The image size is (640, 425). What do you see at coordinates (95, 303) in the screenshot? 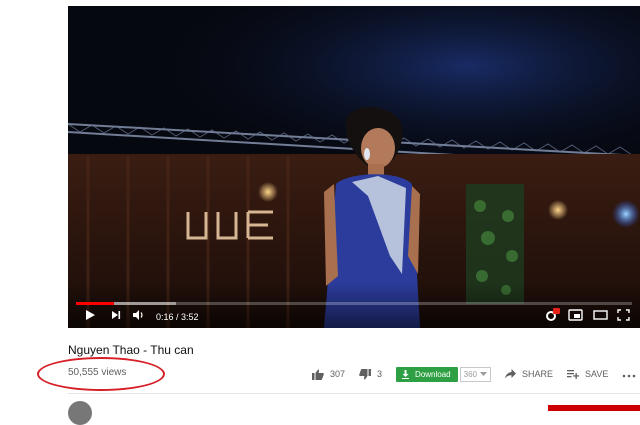
I see `progress-played` at bounding box center [95, 303].